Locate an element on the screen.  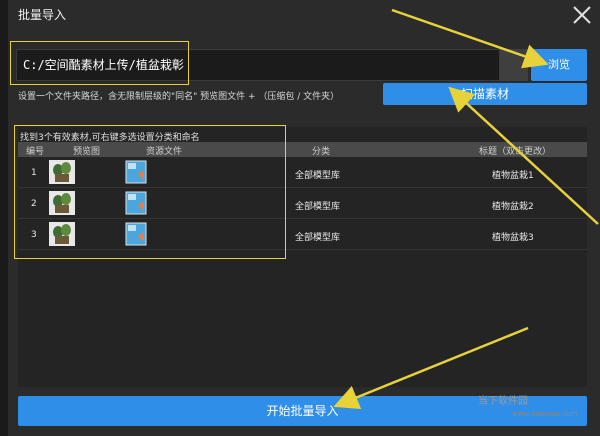
row-title: 植物盆栽1 is located at coordinates (513, 174).